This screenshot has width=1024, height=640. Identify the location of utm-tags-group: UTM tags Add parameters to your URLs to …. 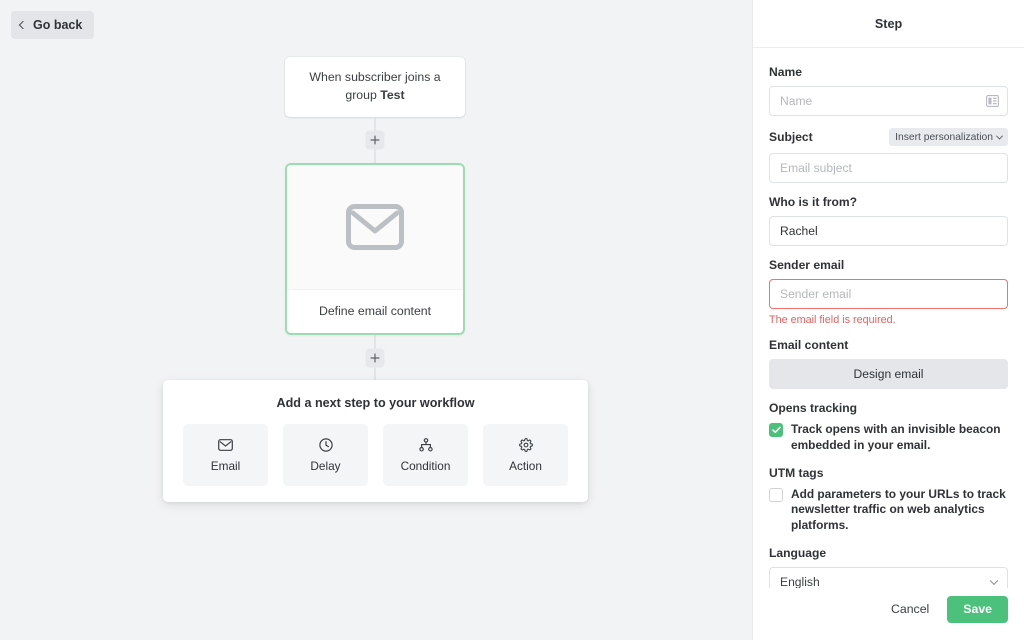
(888, 500).